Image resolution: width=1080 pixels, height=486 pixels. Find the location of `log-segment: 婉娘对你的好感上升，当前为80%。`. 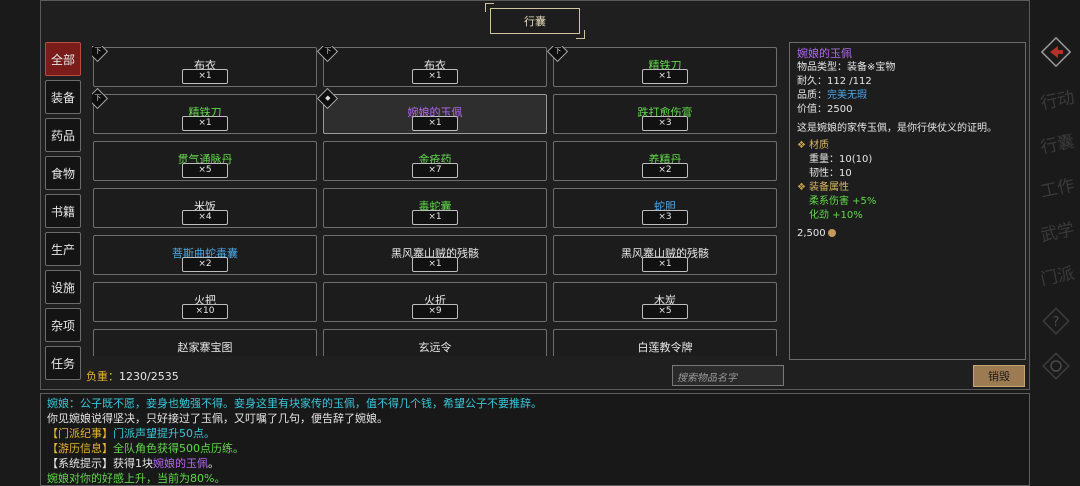

log-segment: 婉娘对你的好感上升，当前为80%。 is located at coordinates (136, 478).